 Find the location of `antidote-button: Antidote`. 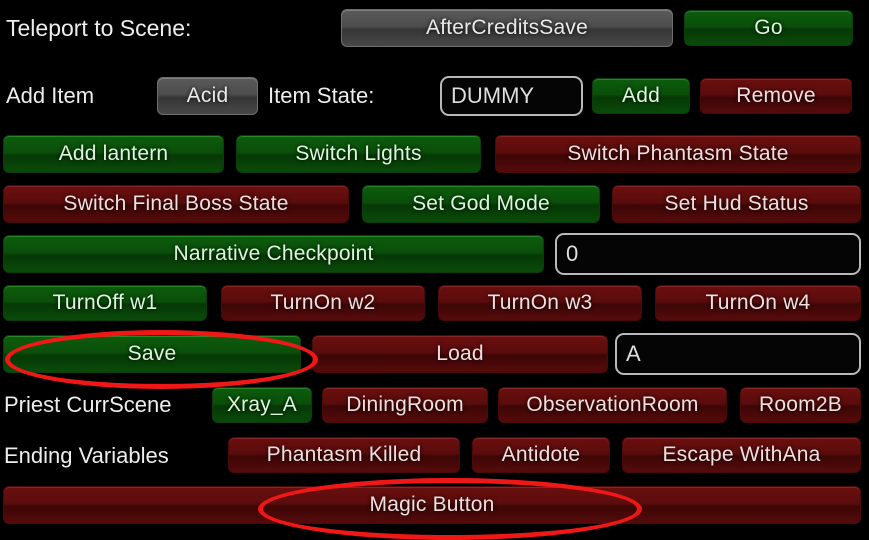

antidote-button: Antidote is located at coordinates (541, 455).